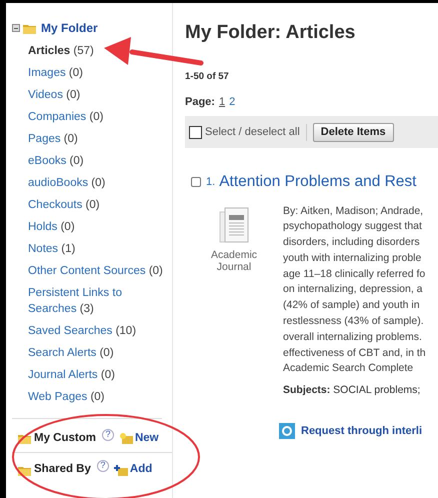 This screenshot has width=438, height=498. I want to click on add-folder-icon, so click(121, 470).